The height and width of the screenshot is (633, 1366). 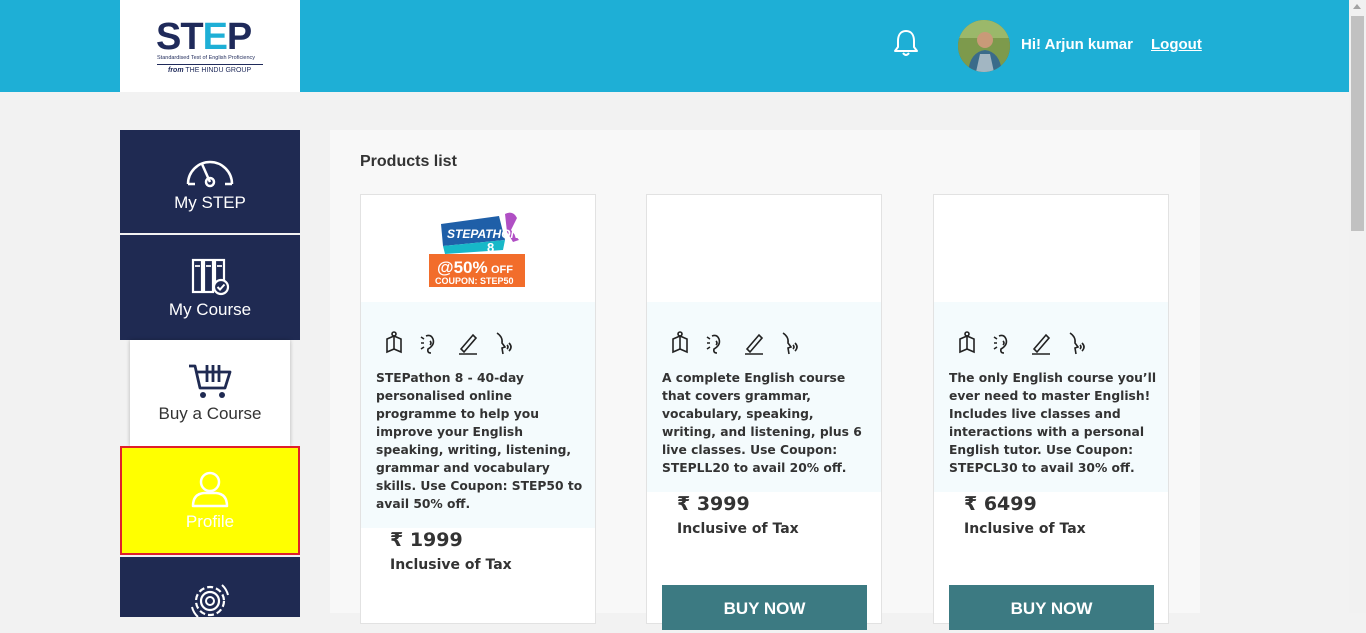 What do you see at coordinates (206, 58) in the screenshot?
I see `logo-tagline: Standardised Test of English Proficiency` at bounding box center [206, 58].